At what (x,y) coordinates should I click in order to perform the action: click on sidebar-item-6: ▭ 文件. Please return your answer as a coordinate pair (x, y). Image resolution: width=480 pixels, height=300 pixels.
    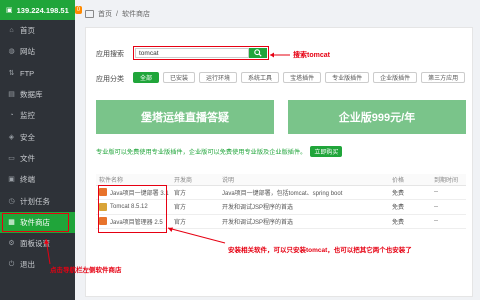
    Looking at the image, I should click on (37, 158).